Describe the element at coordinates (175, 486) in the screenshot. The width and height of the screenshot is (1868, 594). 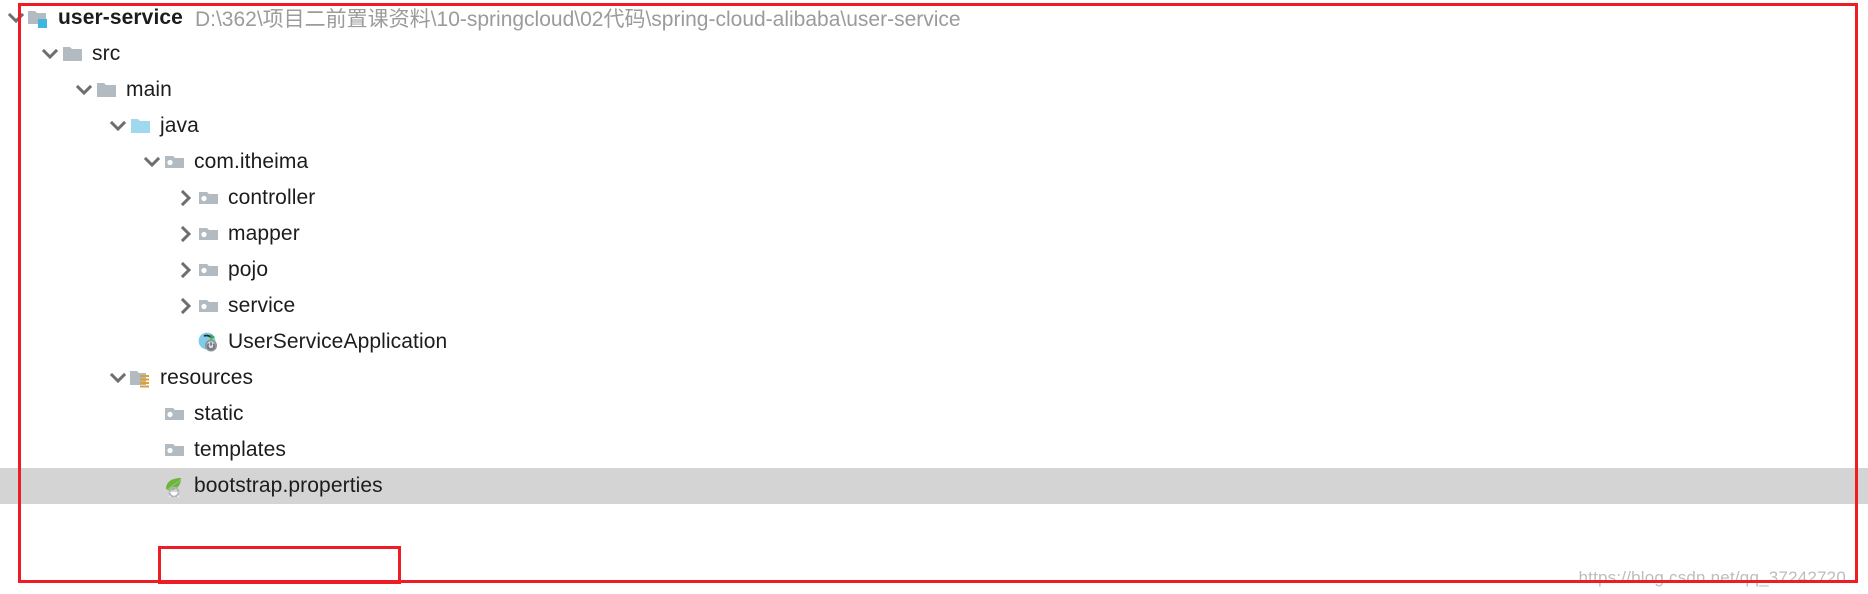
I see `spring-properties-file-icon` at that location.